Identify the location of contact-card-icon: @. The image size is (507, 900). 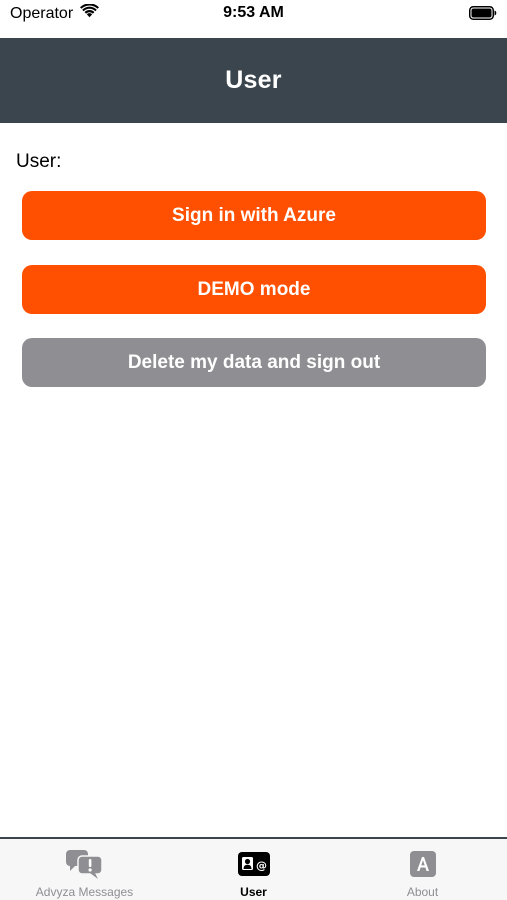
(254, 864).